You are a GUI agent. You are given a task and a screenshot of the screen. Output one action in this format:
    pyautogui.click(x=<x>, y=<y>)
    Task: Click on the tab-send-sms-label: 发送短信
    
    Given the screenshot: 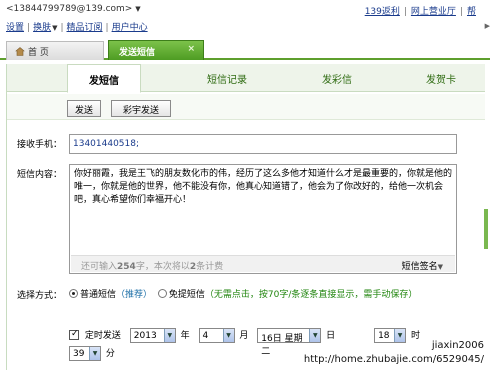 What is the action you would take?
    pyautogui.click(x=137, y=53)
    